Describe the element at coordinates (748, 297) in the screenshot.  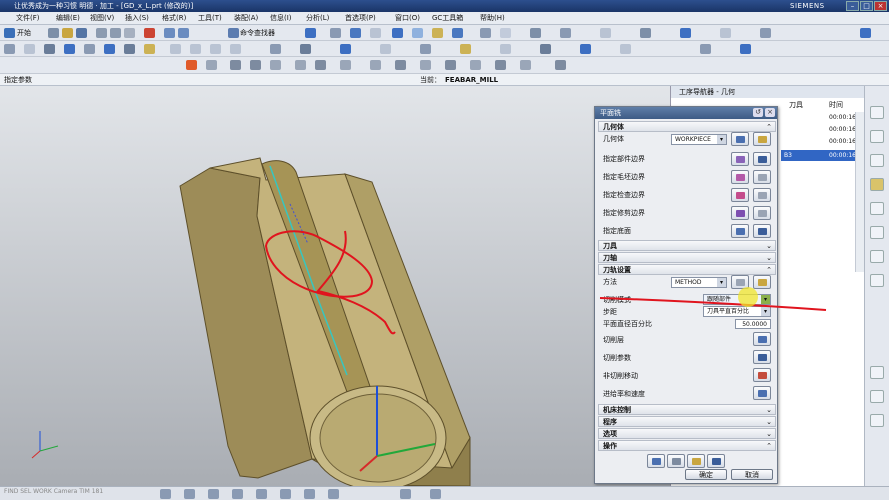
I see `cursor-highlight` at that location.